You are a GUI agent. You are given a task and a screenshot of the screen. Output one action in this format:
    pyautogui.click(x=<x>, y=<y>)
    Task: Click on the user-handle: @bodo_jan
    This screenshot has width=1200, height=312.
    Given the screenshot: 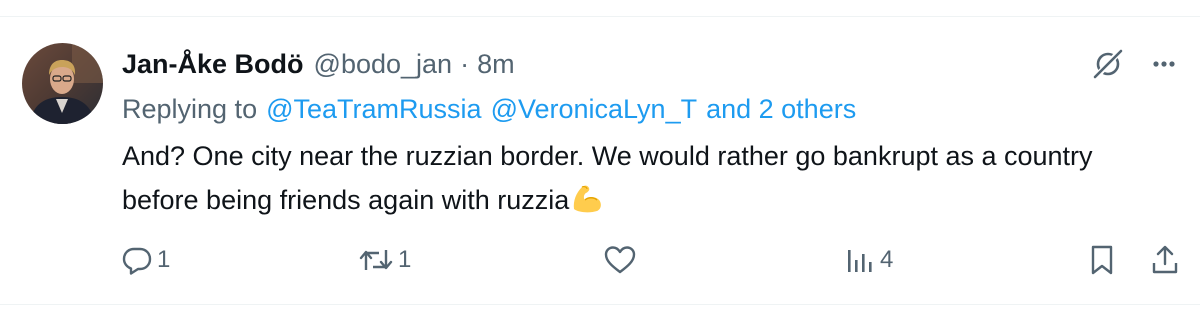 What is the action you would take?
    pyautogui.click(x=383, y=64)
    